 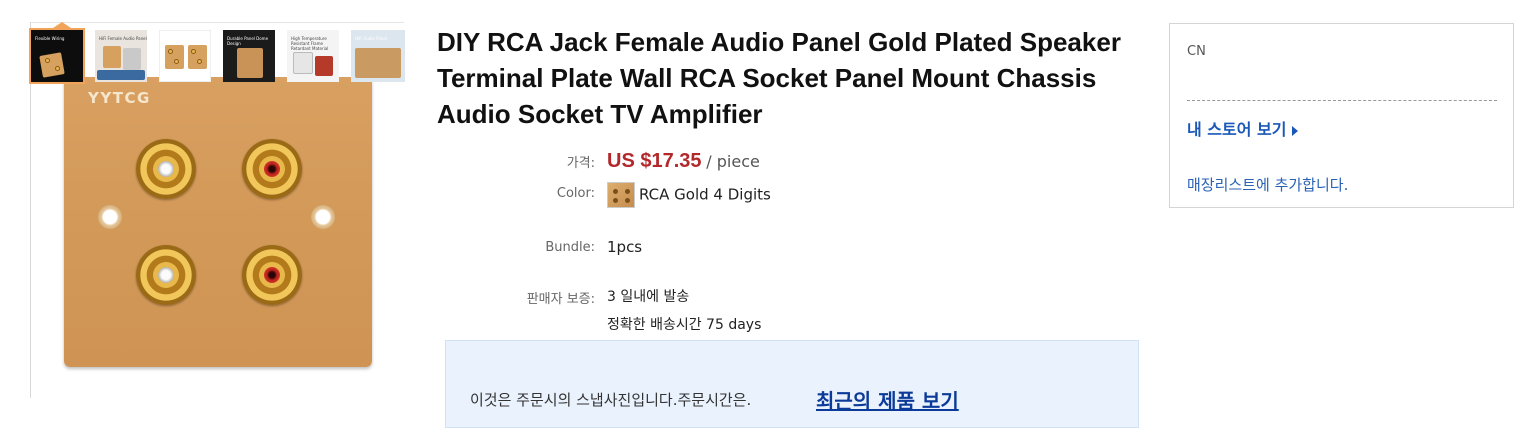 I want to click on seller-guarantee-row: 판매자 보증: 3 일내에 발송 정확한 배송시간 75 days, so click(x=787, y=311).